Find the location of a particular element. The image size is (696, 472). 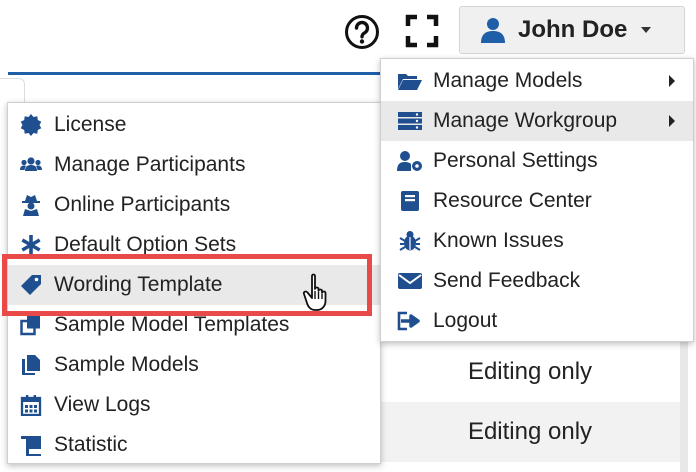

menu-item-label: Manage Participants is located at coordinates (150, 164).